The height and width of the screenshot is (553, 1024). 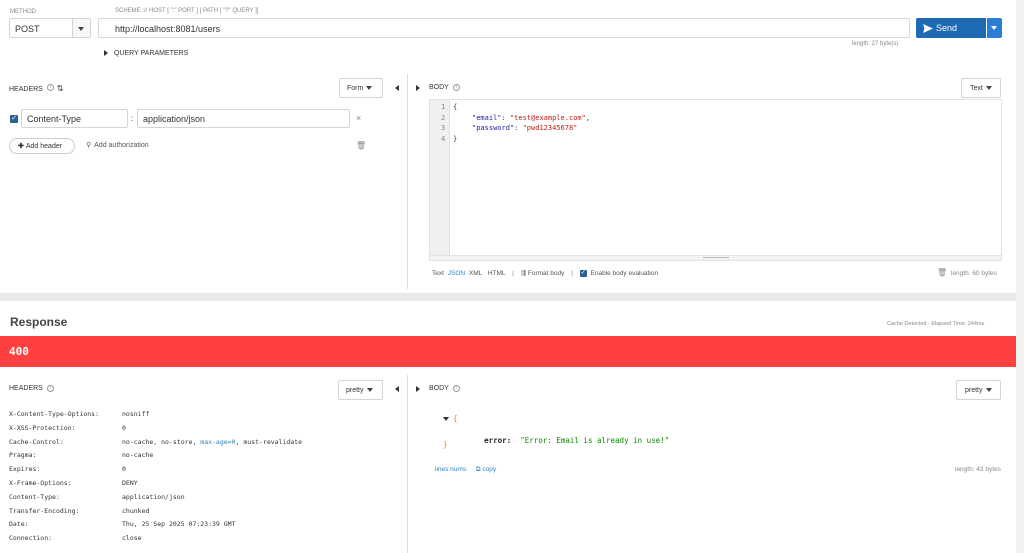 I want to click on header-row: Connection: close, so click(x=75, y=538).